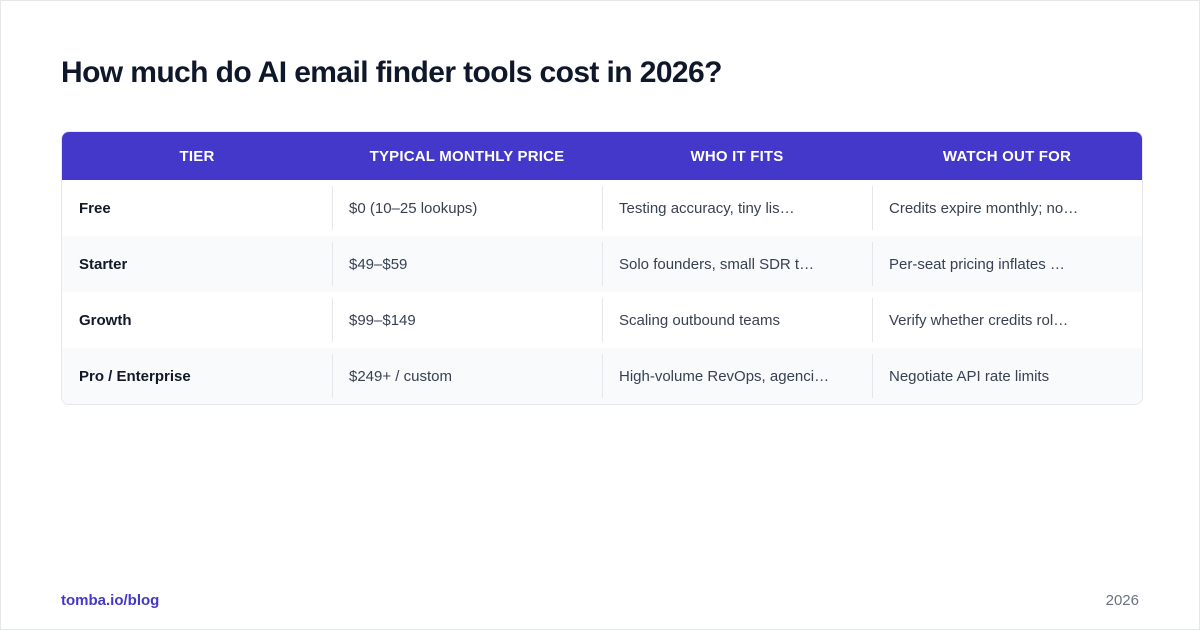  Describe the element at coordinates (467, 264) in the screenshot. I see `cell-price: $49–$59` at that location.